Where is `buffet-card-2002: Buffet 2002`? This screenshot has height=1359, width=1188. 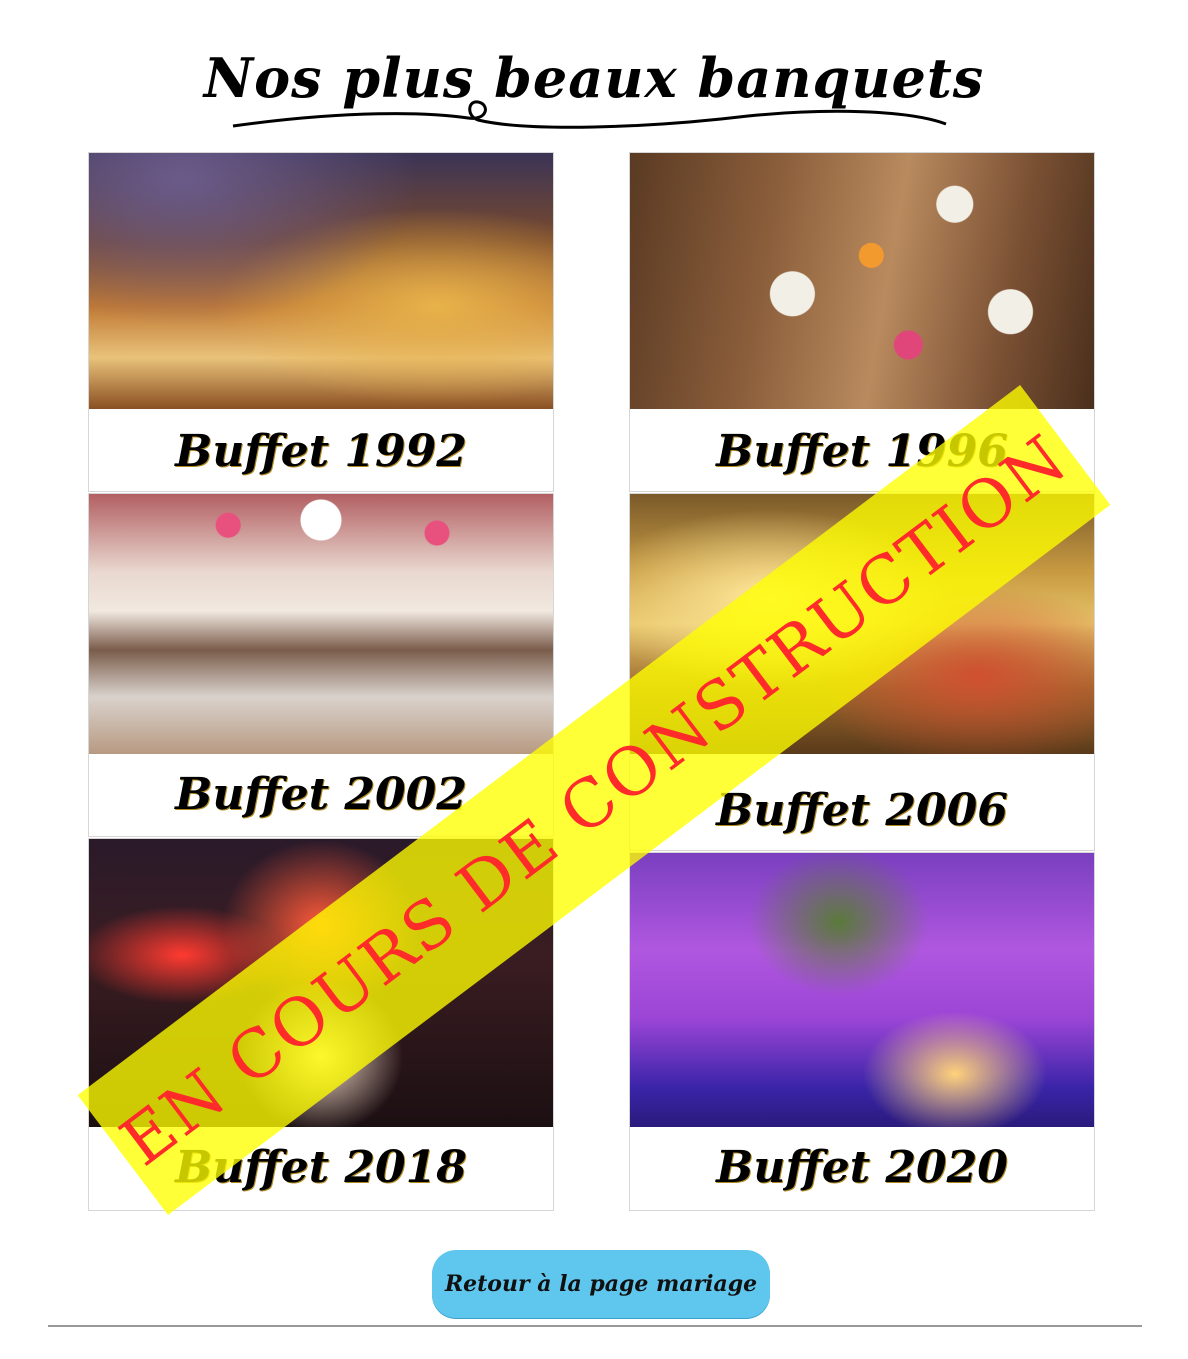 buffet-card-2002: Buffet 2002 is located at coordinates (321, 665).